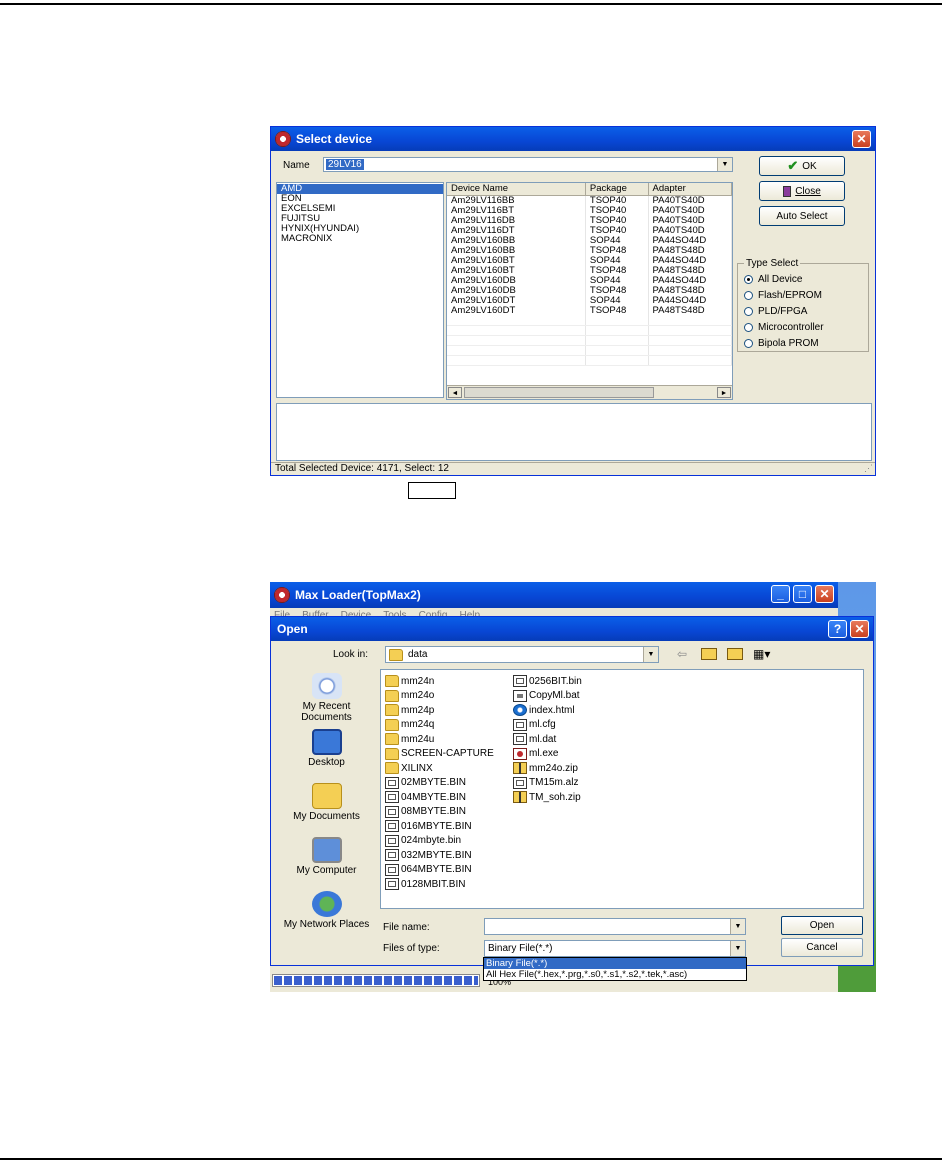  Describe the element at coordinates (803, 327) in the screenshot. I see `type-option-microcontroller: Microcontroller` at that location.